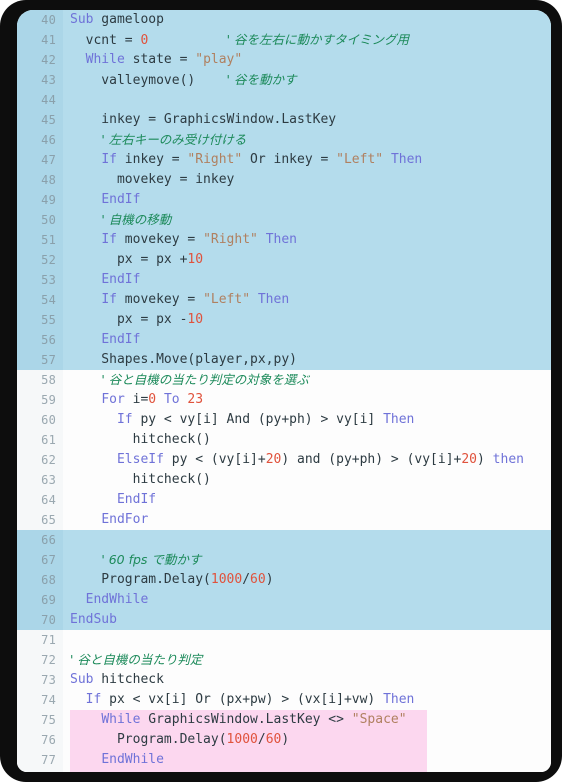  I want to click on line-number: 59, so click(40, 400).